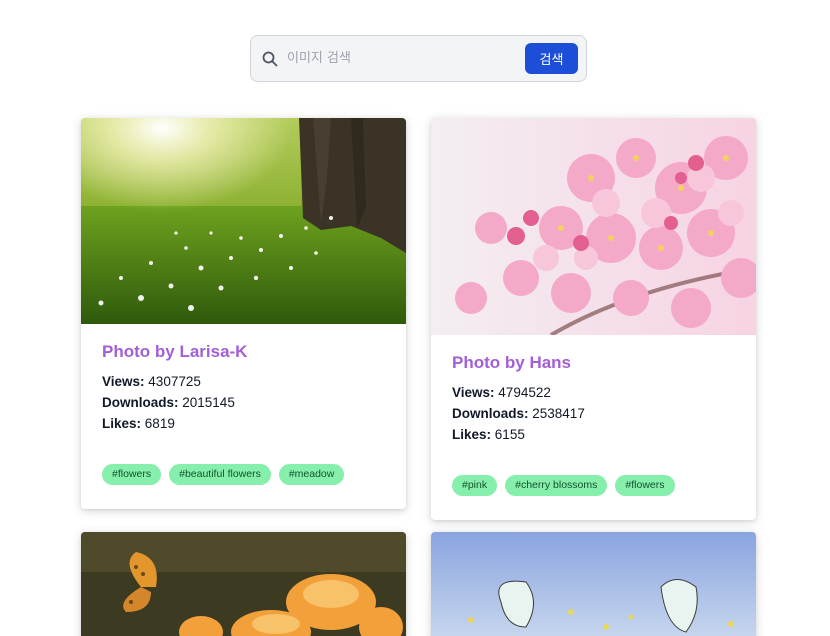 The height and width of the screenshot is (636, 830). Describe the element at coordinates (593, 434) in the screenshot. I see `likes-stat: Likes: 6155` at that location.